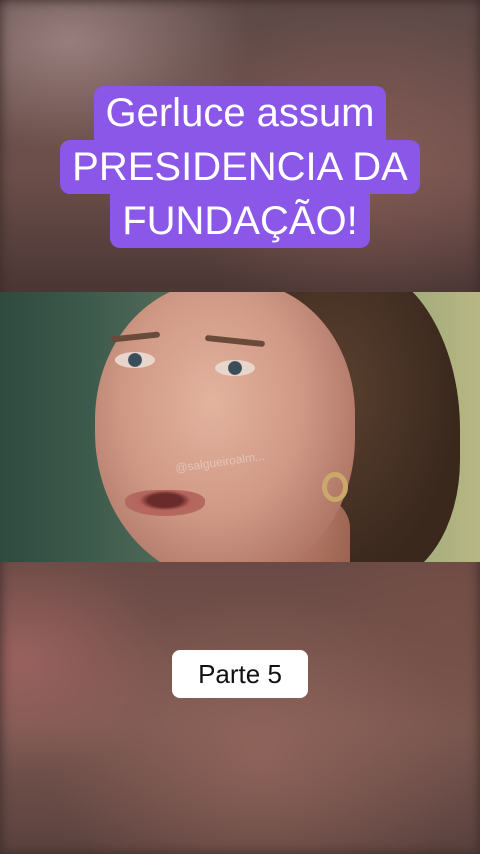 The image size is (480, 854). I want to click on mouth-shape, so click(165, 503).